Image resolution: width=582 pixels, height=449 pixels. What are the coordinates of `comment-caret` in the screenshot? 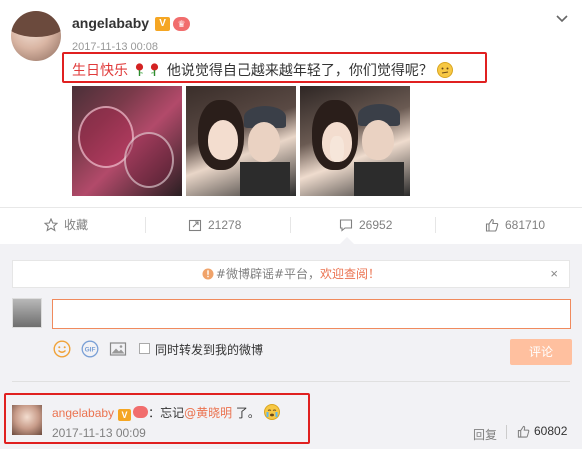 It's located at (347, 240).